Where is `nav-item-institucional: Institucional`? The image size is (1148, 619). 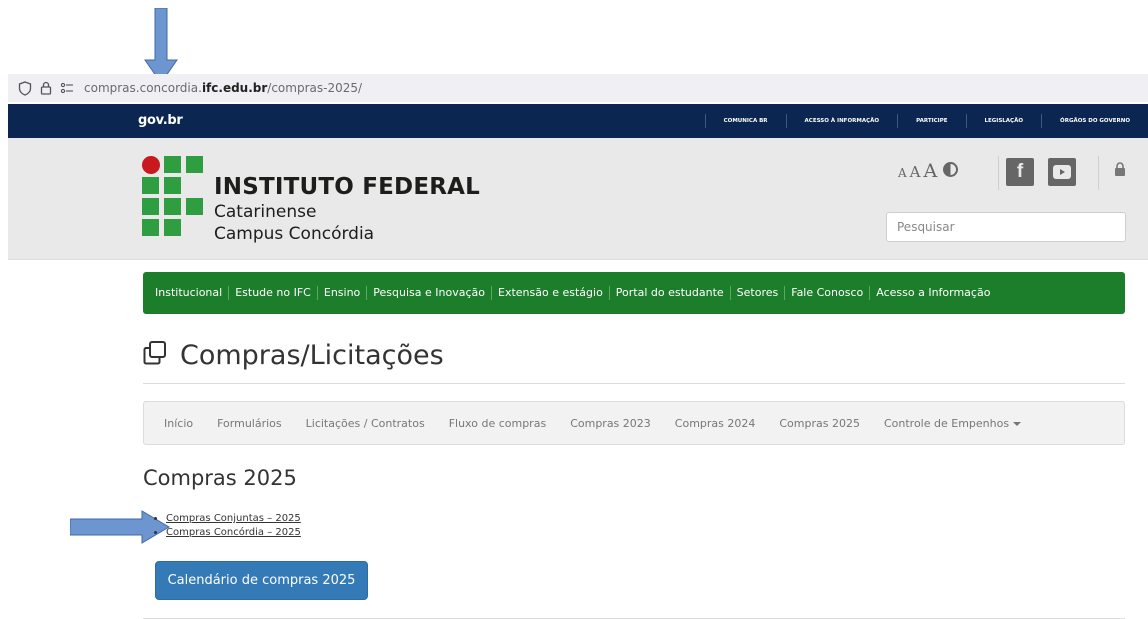
nav-item-institucional: Institucional is located at coordinates (188, 293).